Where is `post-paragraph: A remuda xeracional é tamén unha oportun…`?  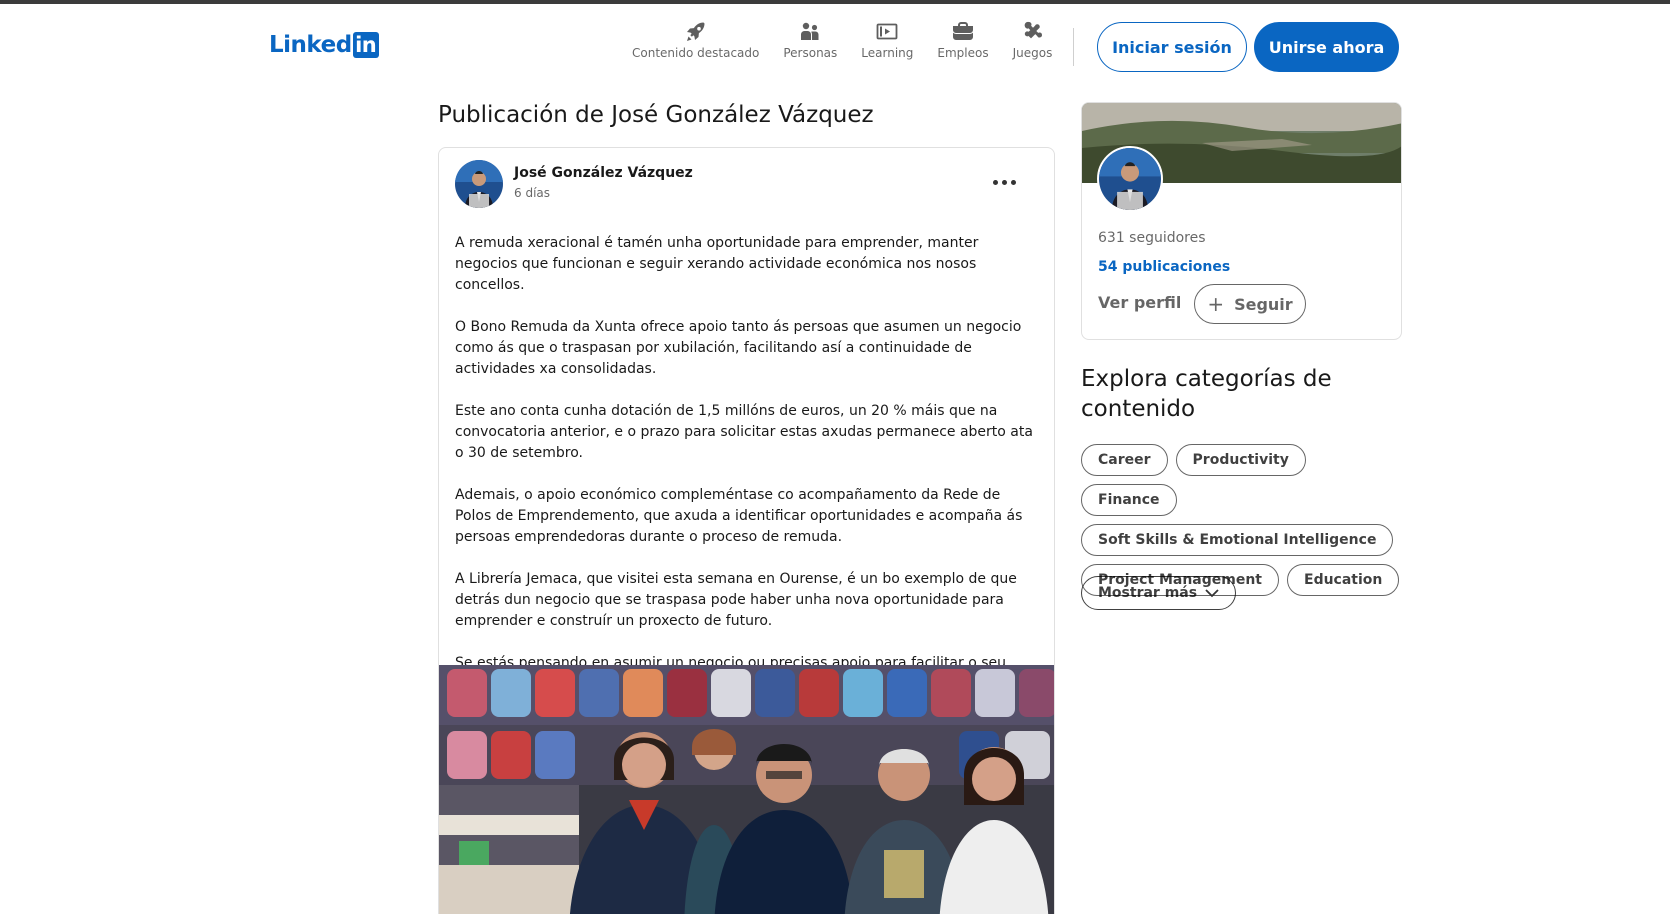
post-paragraph: A remuda xeracional é tamén unha oportun… is located at coordinates (717, 264).